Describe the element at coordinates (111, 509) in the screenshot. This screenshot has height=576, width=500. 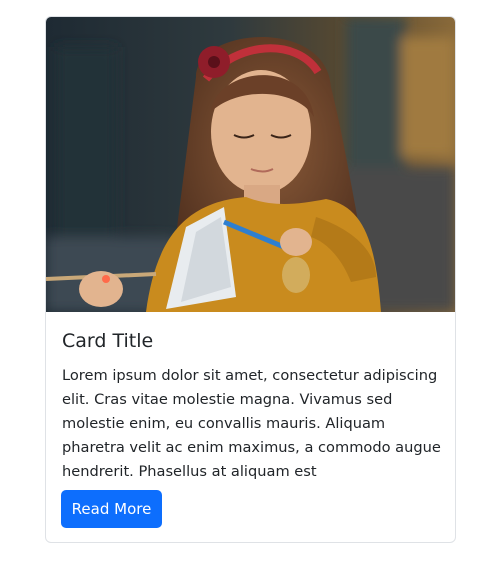
I see `read-more-button: Read More` at that location.